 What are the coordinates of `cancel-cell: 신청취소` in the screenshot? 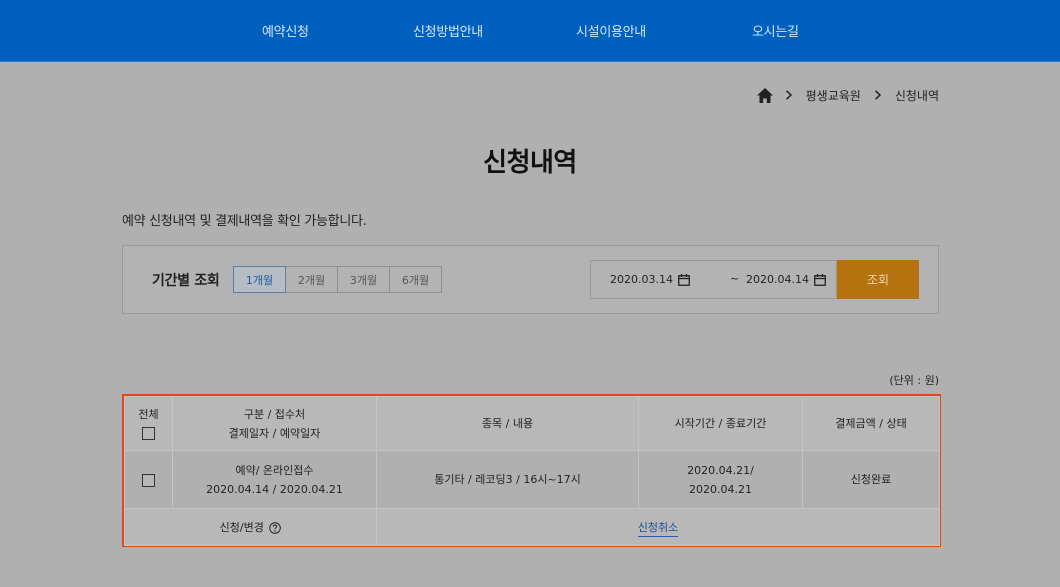 It's located at (658, 527).